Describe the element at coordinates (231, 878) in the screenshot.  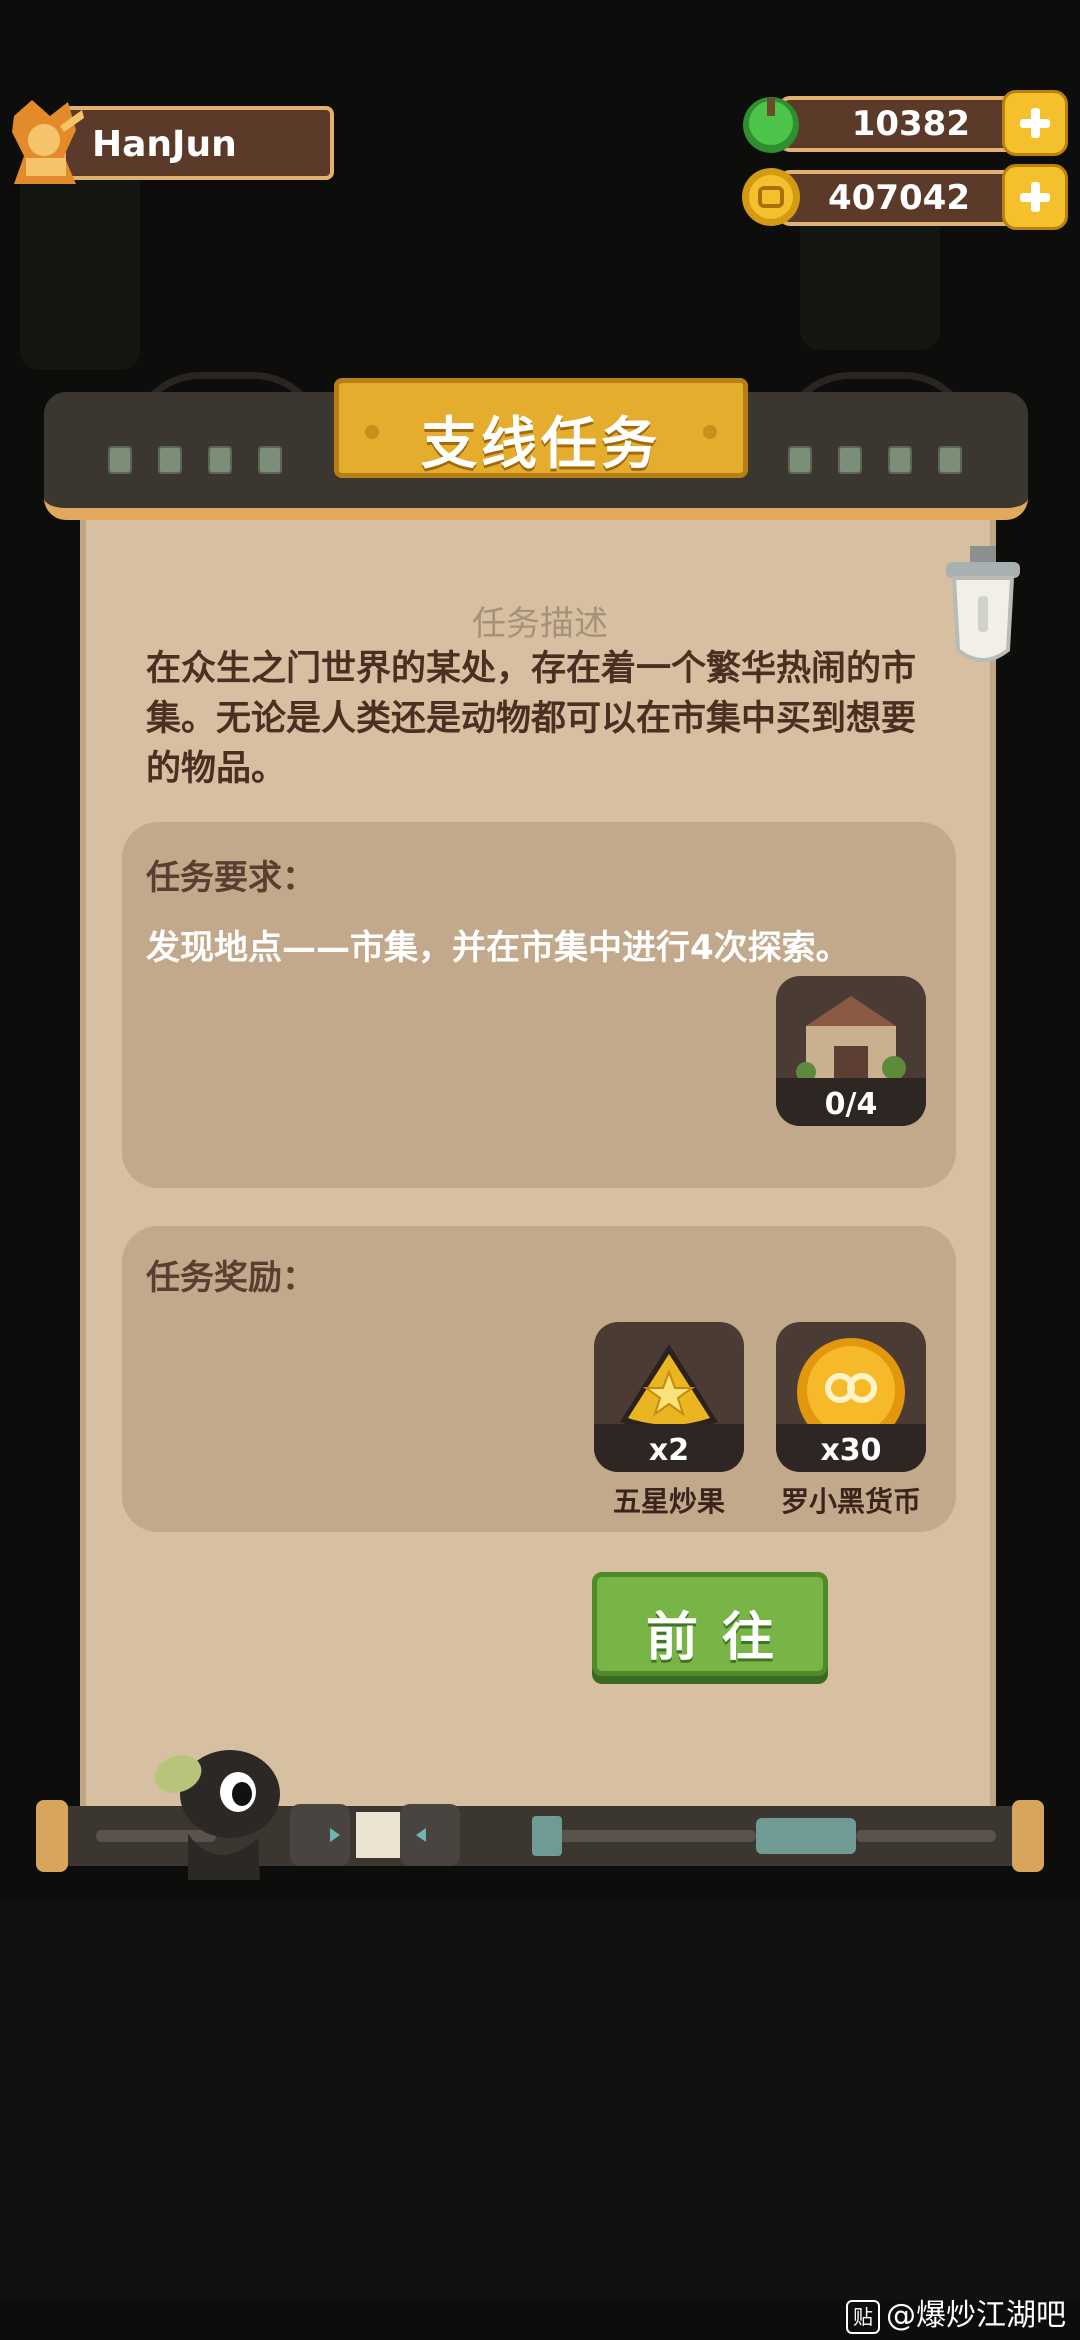
I see `requirement-label: 任务要求：` at that location.